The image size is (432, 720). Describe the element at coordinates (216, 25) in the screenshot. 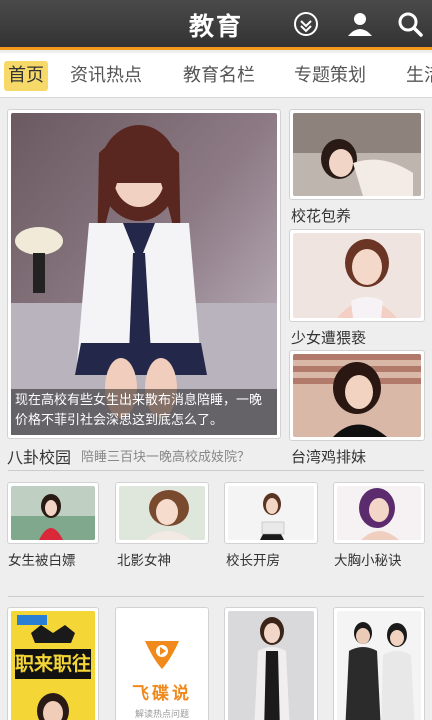

I see `top-bar: 教育` at that location.